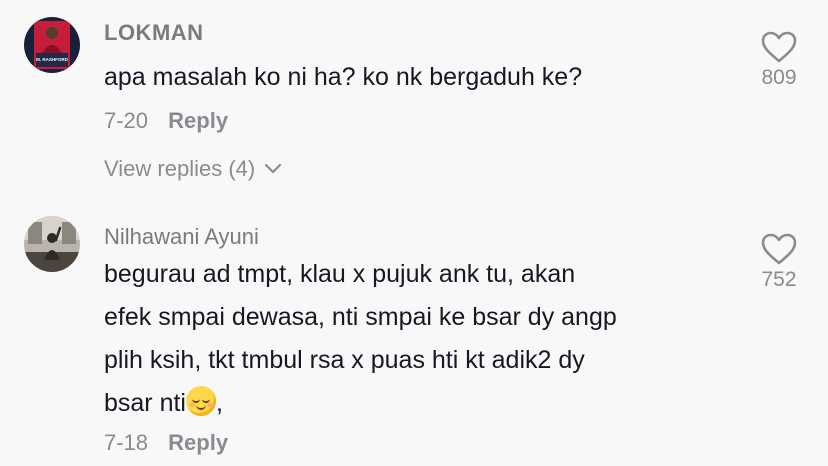 The image size is (828, 466). What do you see at coordinates (181, 237) in the screenshot?
I see `comment-username: Nilhawani Ayuni` at bounding box center [181, 237].